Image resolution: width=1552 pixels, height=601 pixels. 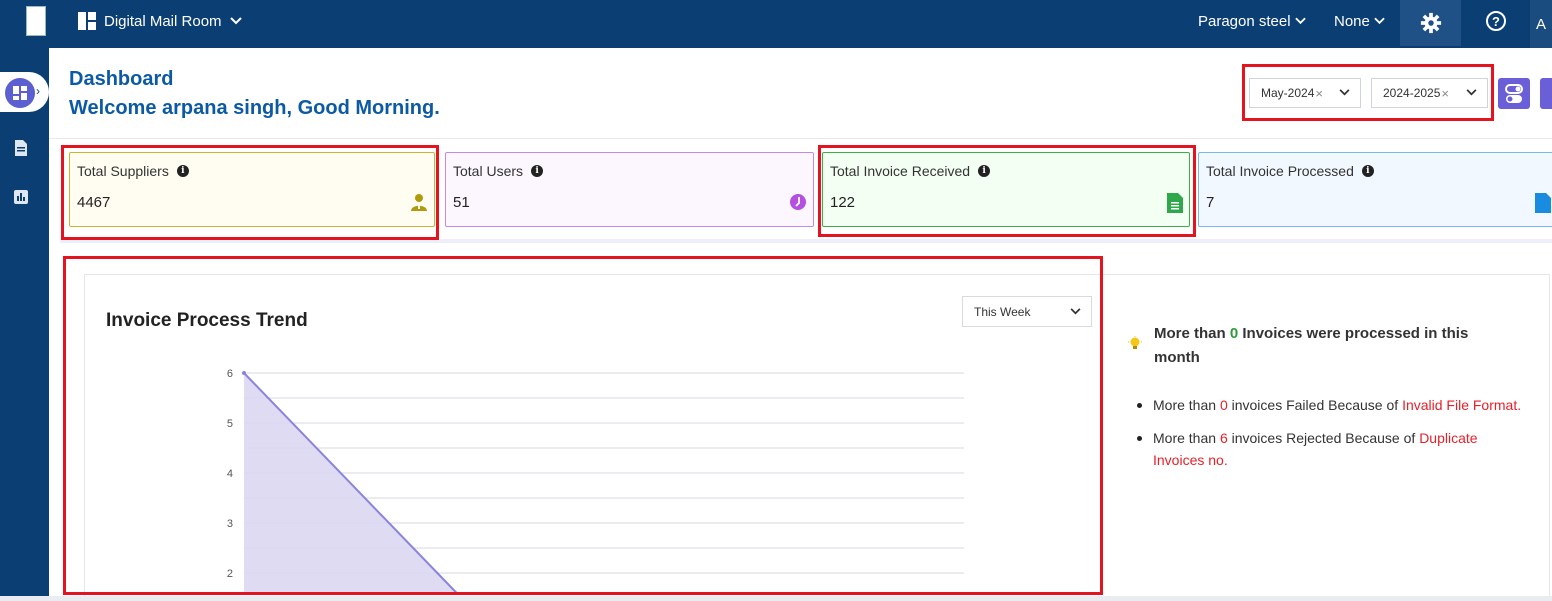 What do you see at coordinates (1234, 333) in the screenshot?
I see `headline-count: 0` at bounding box center [1234, 333].